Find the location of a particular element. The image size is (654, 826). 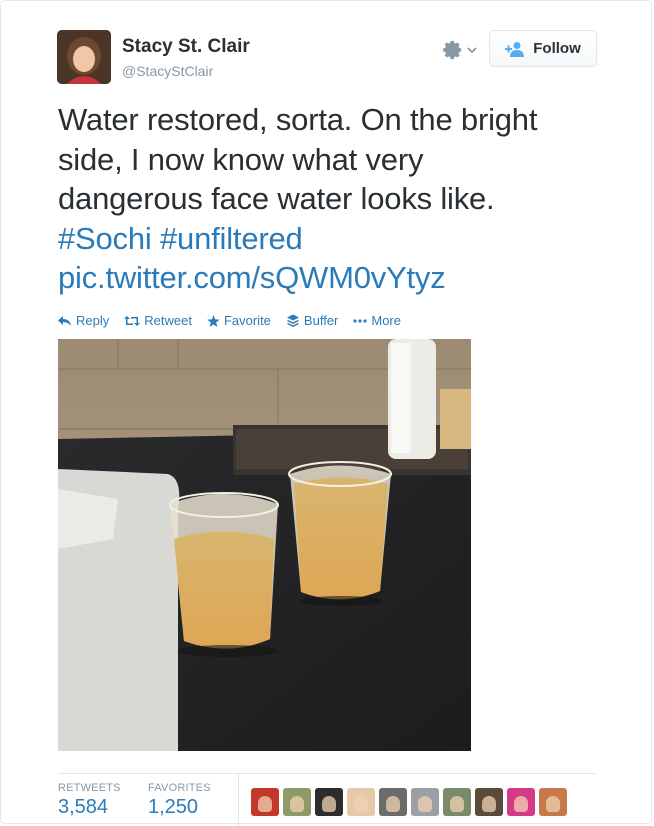

favoriter-avatars is located at coordinates (409, 802).